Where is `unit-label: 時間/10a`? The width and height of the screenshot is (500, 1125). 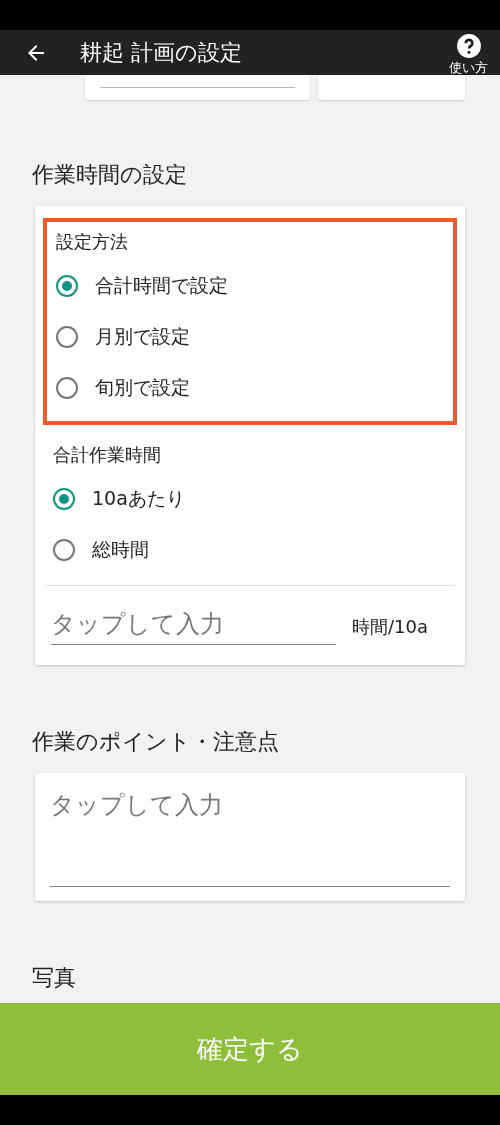 unit-label: 時間/10a is located at coordinates (390, 626).